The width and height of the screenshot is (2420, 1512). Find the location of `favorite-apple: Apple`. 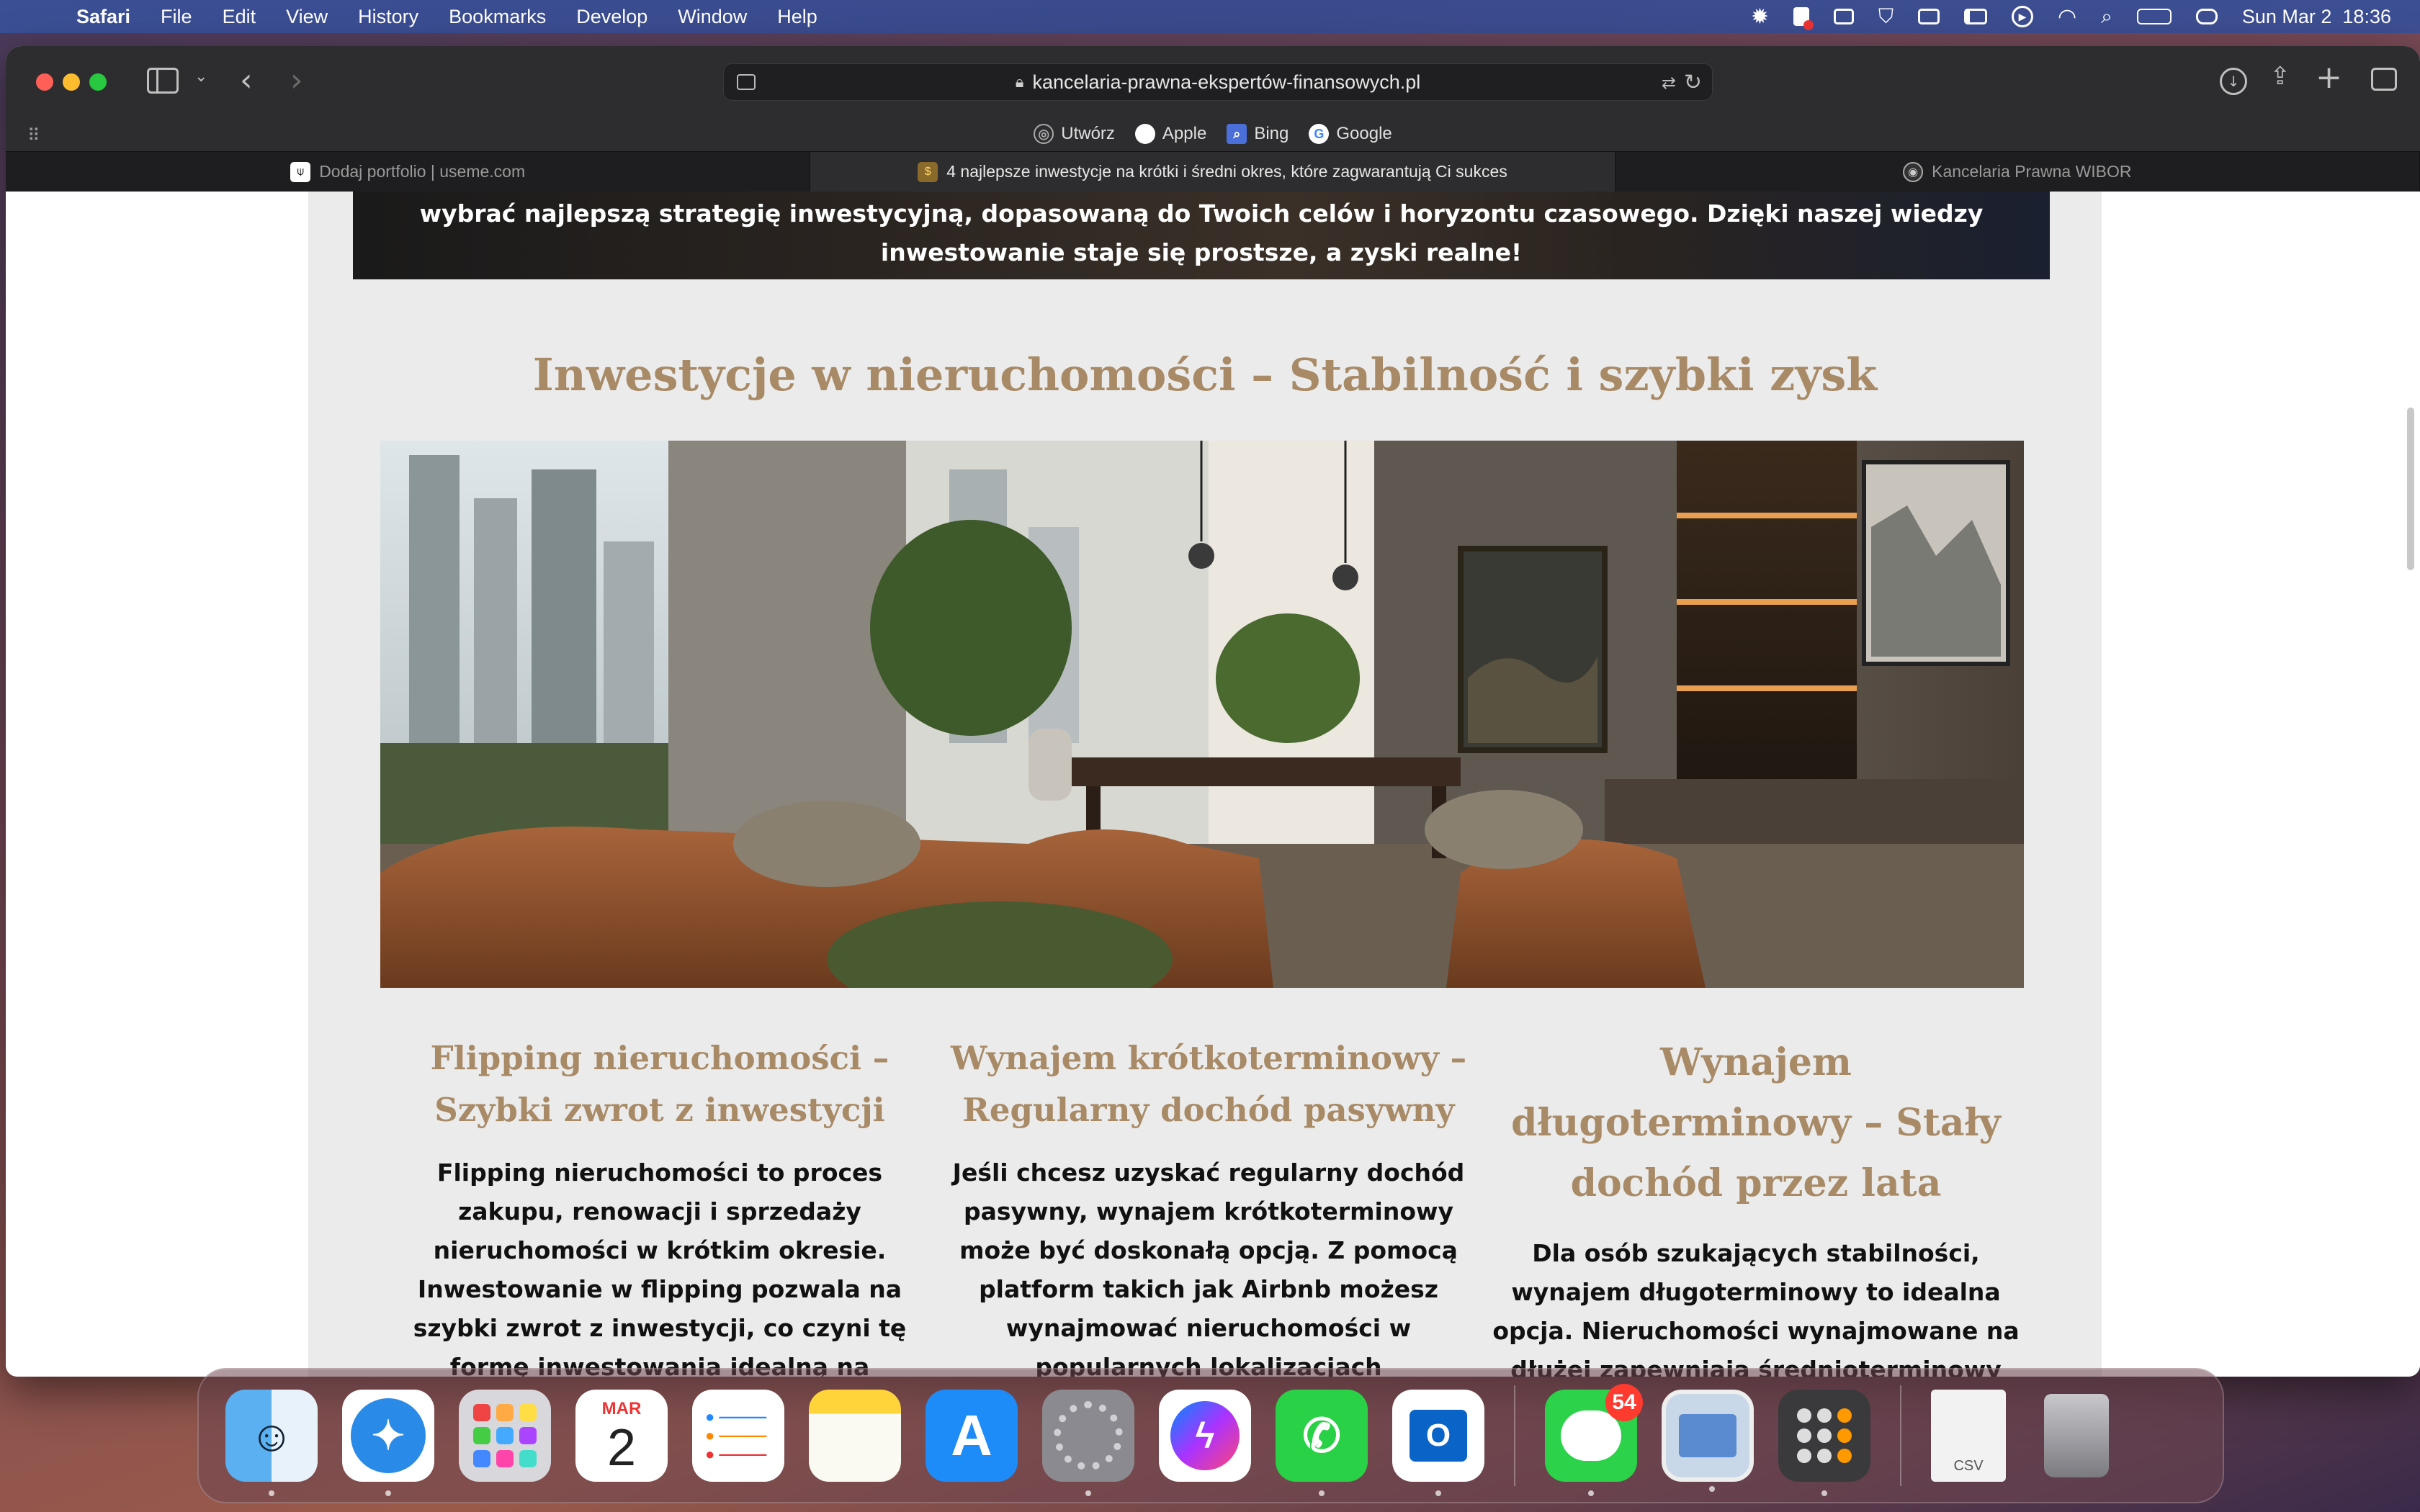

favorite-apple: Apple is located at coordinates (1170, 134).